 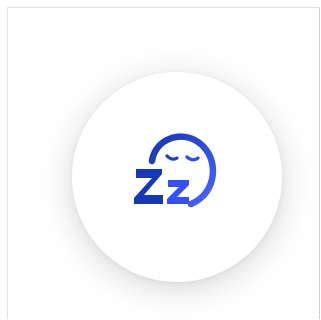 I want to click on sleeping-face-icon, so click(x=177, y=172).